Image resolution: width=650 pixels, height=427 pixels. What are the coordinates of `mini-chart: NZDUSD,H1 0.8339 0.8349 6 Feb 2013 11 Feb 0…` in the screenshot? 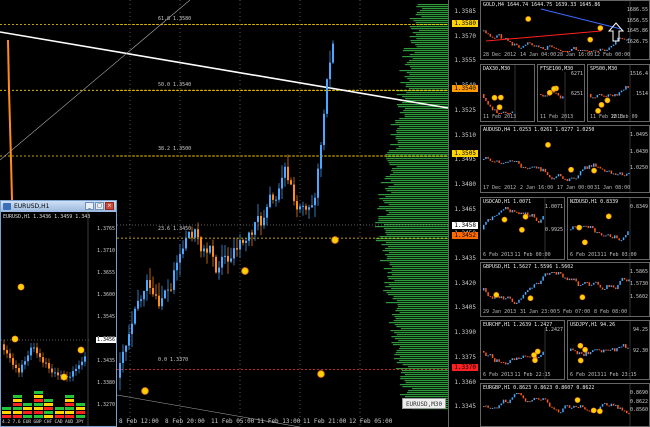 It's located at (608, 228).